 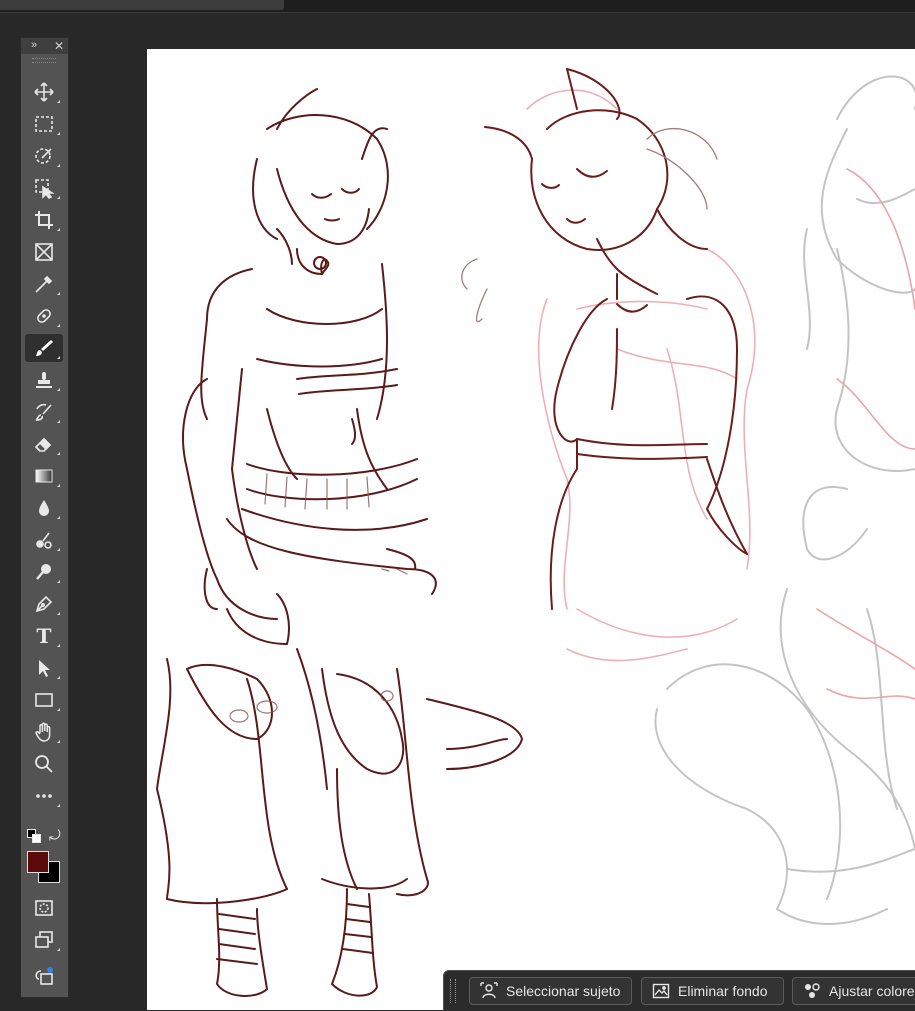 I want to click on path-selection-icon, so click(x=44, y=668).